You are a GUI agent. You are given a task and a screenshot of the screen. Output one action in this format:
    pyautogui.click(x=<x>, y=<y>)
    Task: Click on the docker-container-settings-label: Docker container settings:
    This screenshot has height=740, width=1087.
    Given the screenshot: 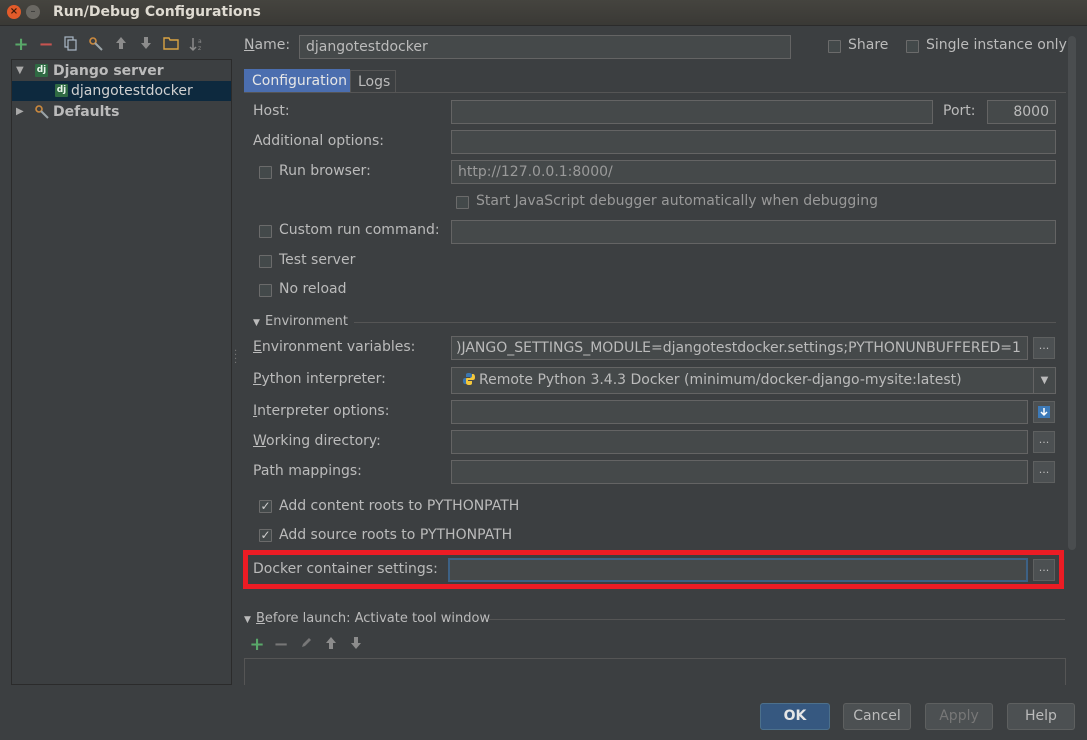 What is the action you would take?
    pyautogui.click(x=345, y=569)
    